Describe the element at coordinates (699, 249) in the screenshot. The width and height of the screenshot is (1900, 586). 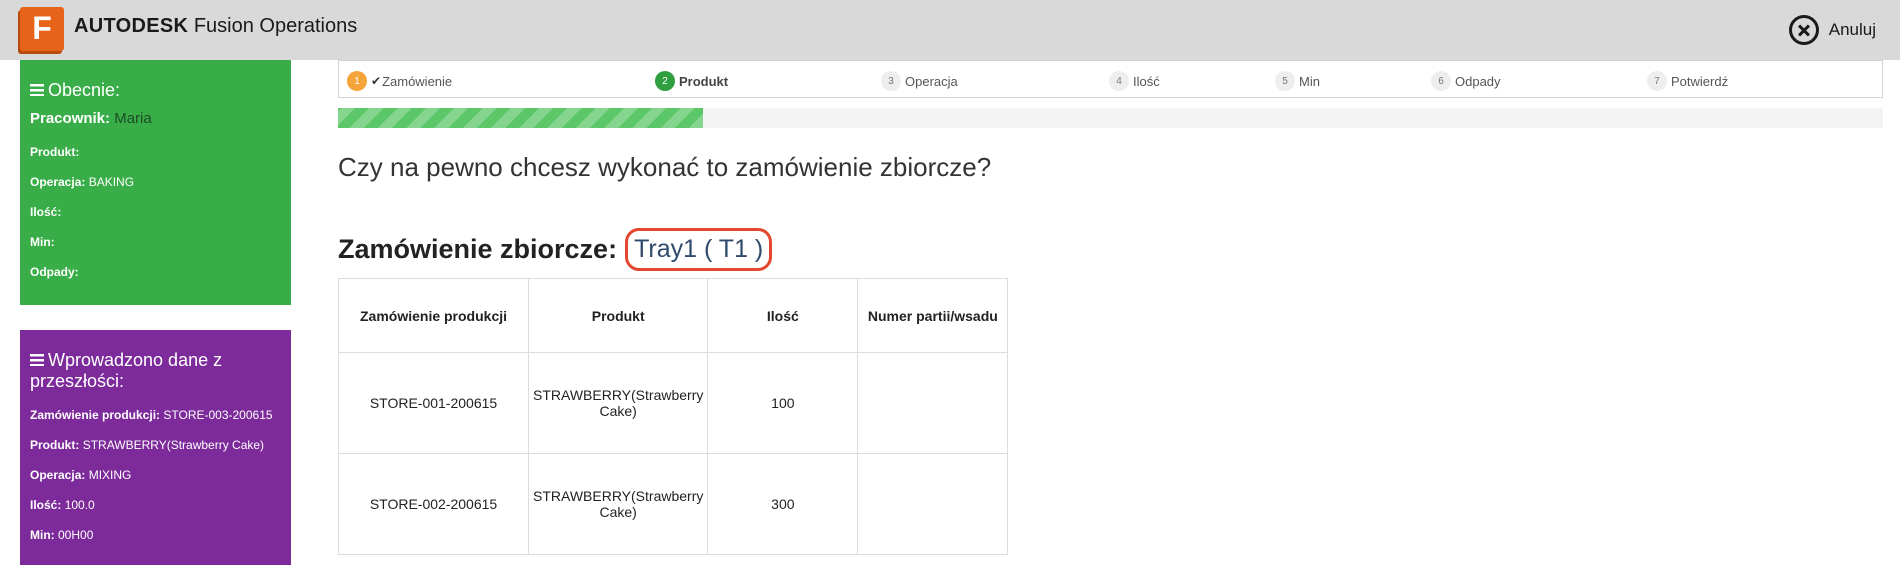
I see `batch-value: Tray1 ( T1 )` at that location.